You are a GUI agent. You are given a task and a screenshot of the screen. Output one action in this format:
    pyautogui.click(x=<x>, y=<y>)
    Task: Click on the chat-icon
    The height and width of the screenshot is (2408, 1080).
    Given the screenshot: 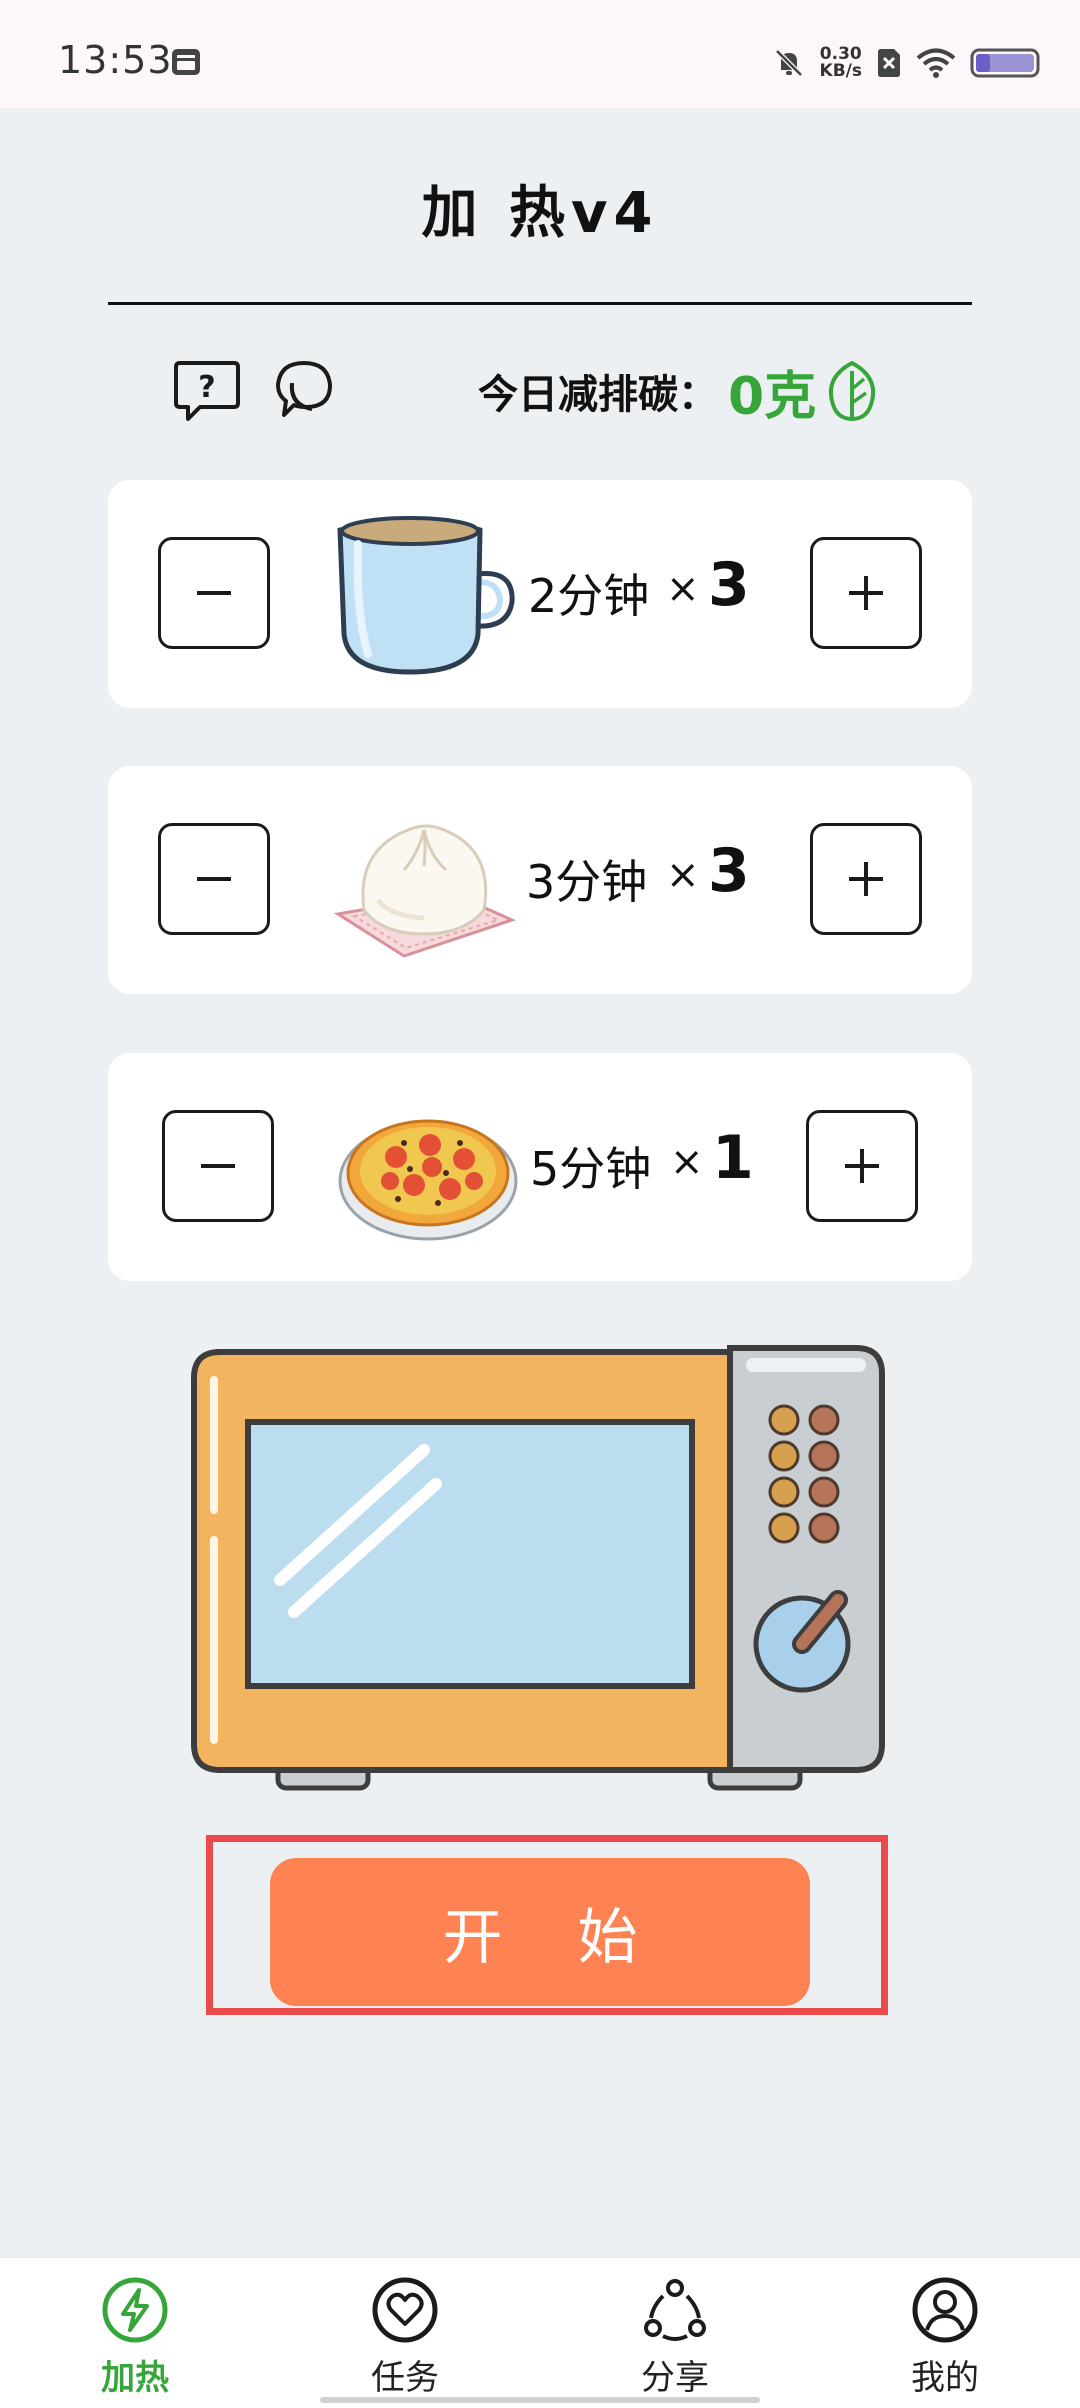 What is the action you would take?
    pyautogui.click(x=306, y=391)
    